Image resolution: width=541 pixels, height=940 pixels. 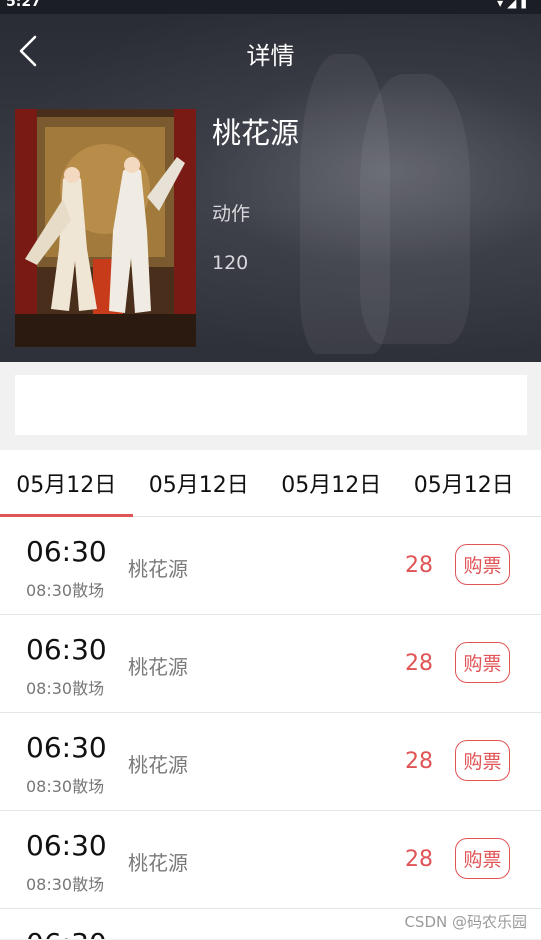 I want to click on page-title: 详情, so click(x=270, y=56).